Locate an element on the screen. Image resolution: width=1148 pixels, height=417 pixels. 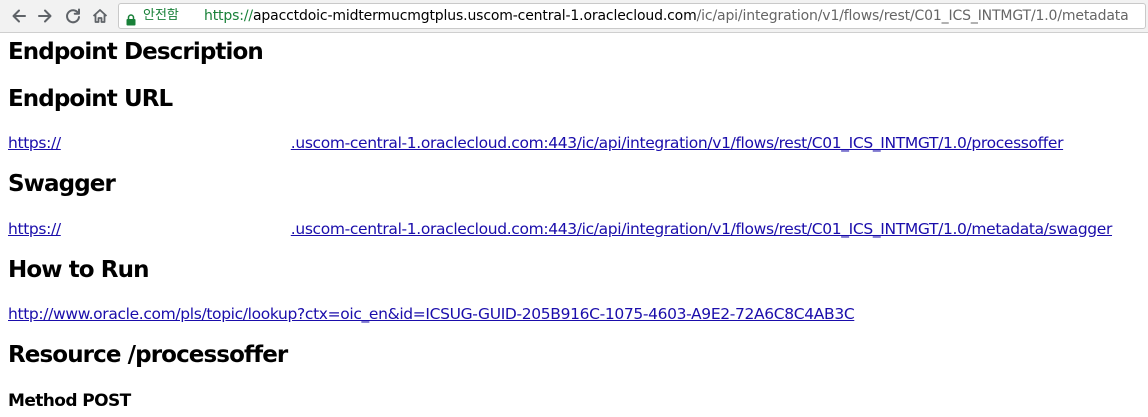
how-to-run-heading: How to Run is located at coordinates (78, 270).